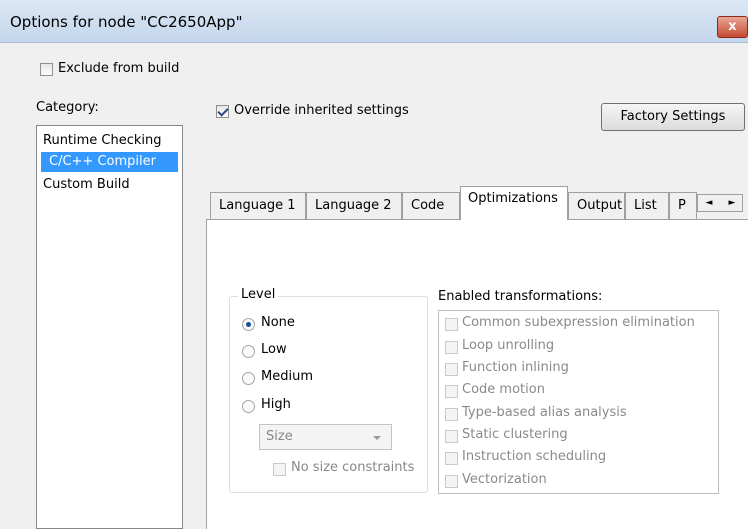 Image resolution: width=748 pixels, height=529 pixels. I want to click on vectorization-checkbox, so click(451, 481).